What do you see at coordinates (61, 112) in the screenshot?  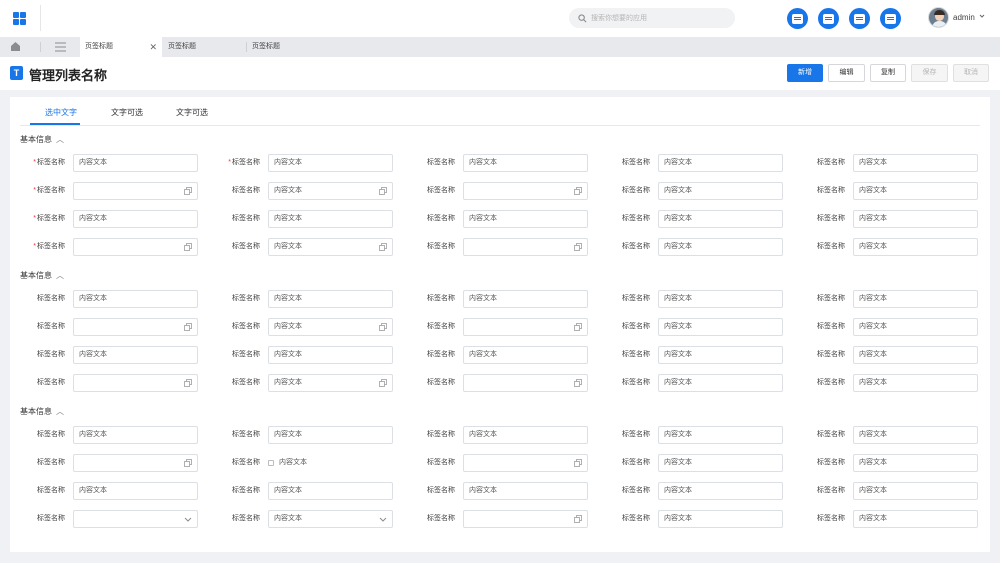 I see `tab-selected: 选中文字` at bounding box center [61, 112].